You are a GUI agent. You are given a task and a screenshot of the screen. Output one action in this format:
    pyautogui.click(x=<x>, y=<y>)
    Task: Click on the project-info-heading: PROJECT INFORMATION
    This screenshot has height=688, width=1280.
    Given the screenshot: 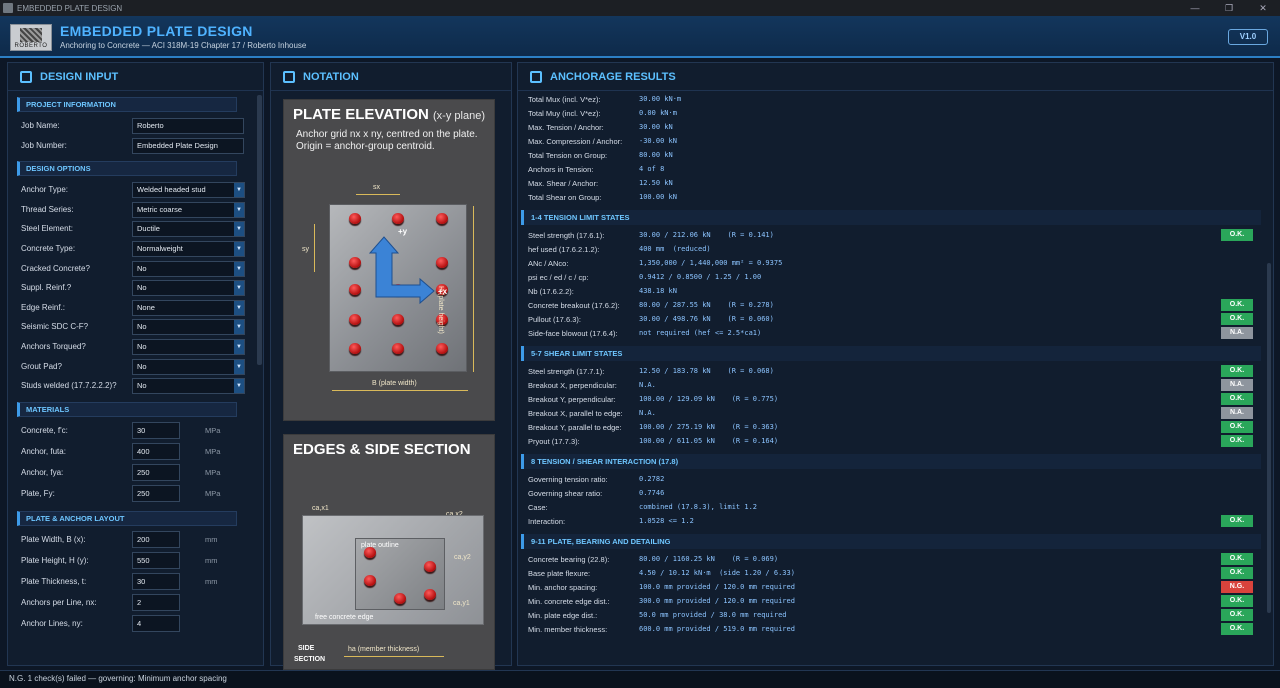 What is the action you would take?
    pyautogui.click(x=127, y=104)
    